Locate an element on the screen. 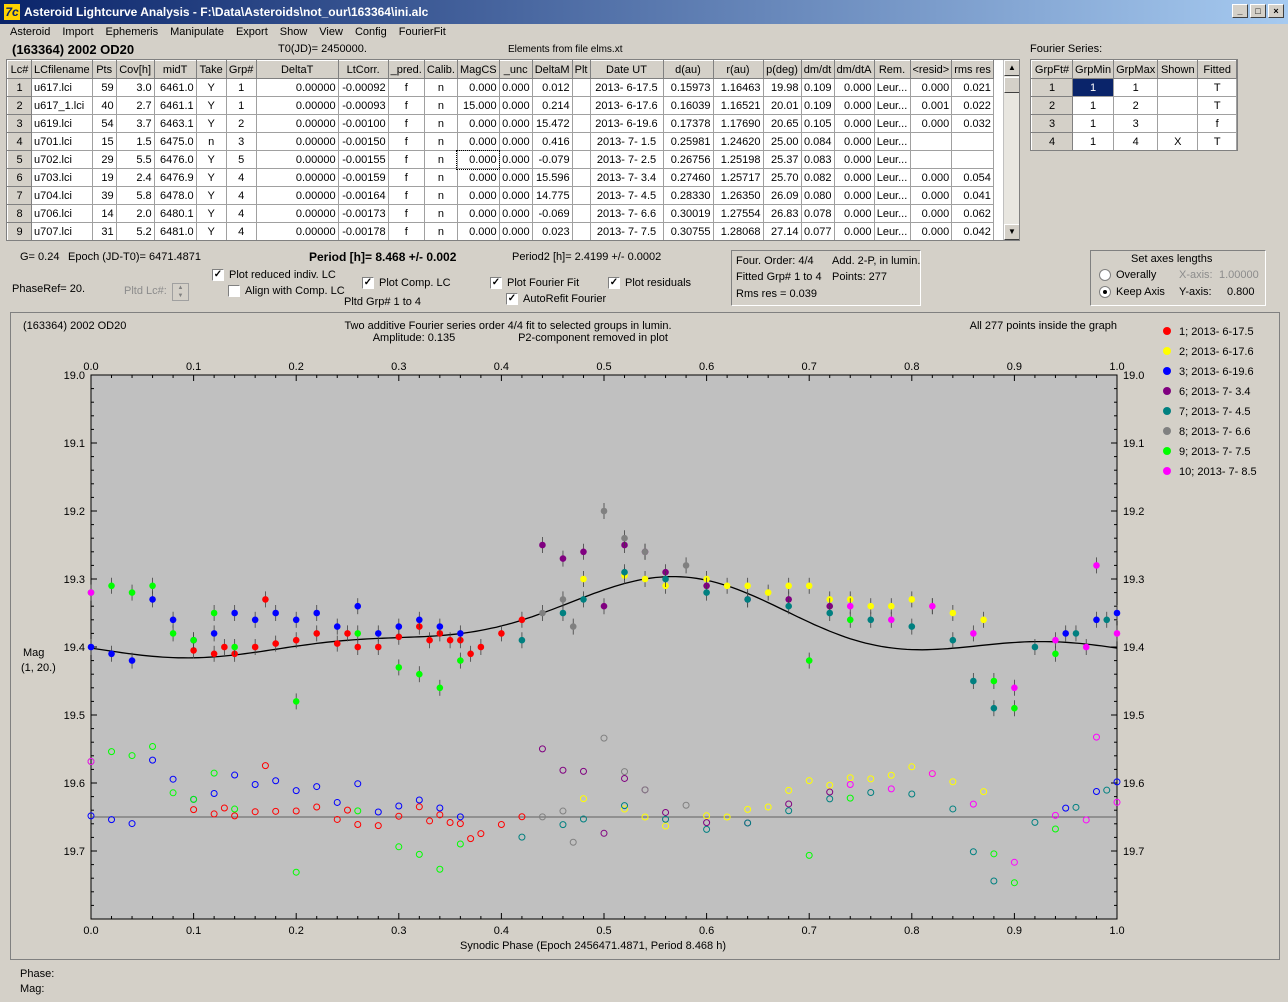  table-cell: 0.15973 is located at coordinates (688, 87).